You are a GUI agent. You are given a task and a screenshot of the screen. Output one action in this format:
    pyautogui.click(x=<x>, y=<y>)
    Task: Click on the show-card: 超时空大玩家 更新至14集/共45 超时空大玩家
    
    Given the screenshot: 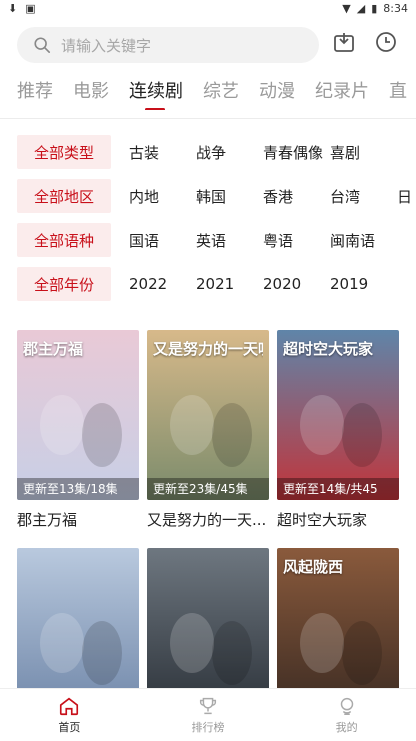 What is the action you would take?
    pyautogui.click(x=338, y=430)
    